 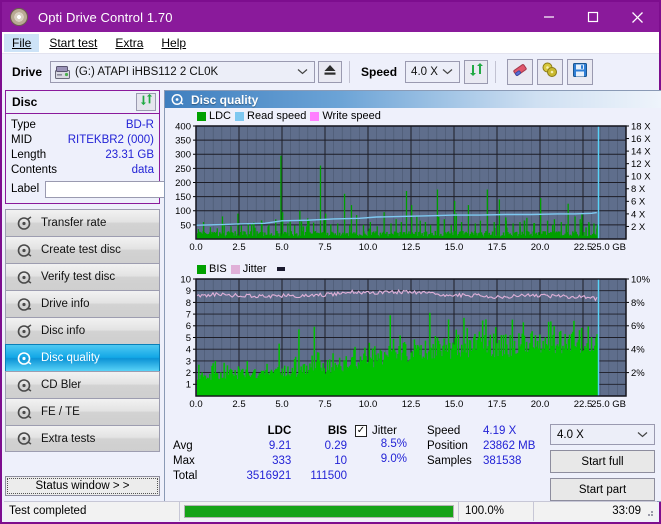 I want to click on save-button, so click(x=580, y=72).